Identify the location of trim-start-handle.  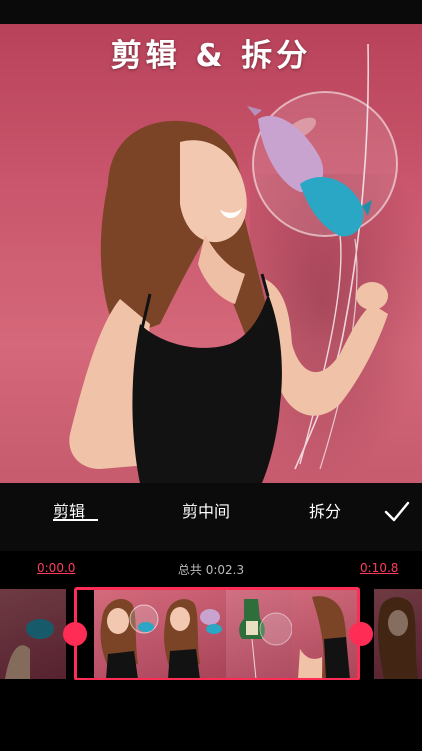
(75, 634).